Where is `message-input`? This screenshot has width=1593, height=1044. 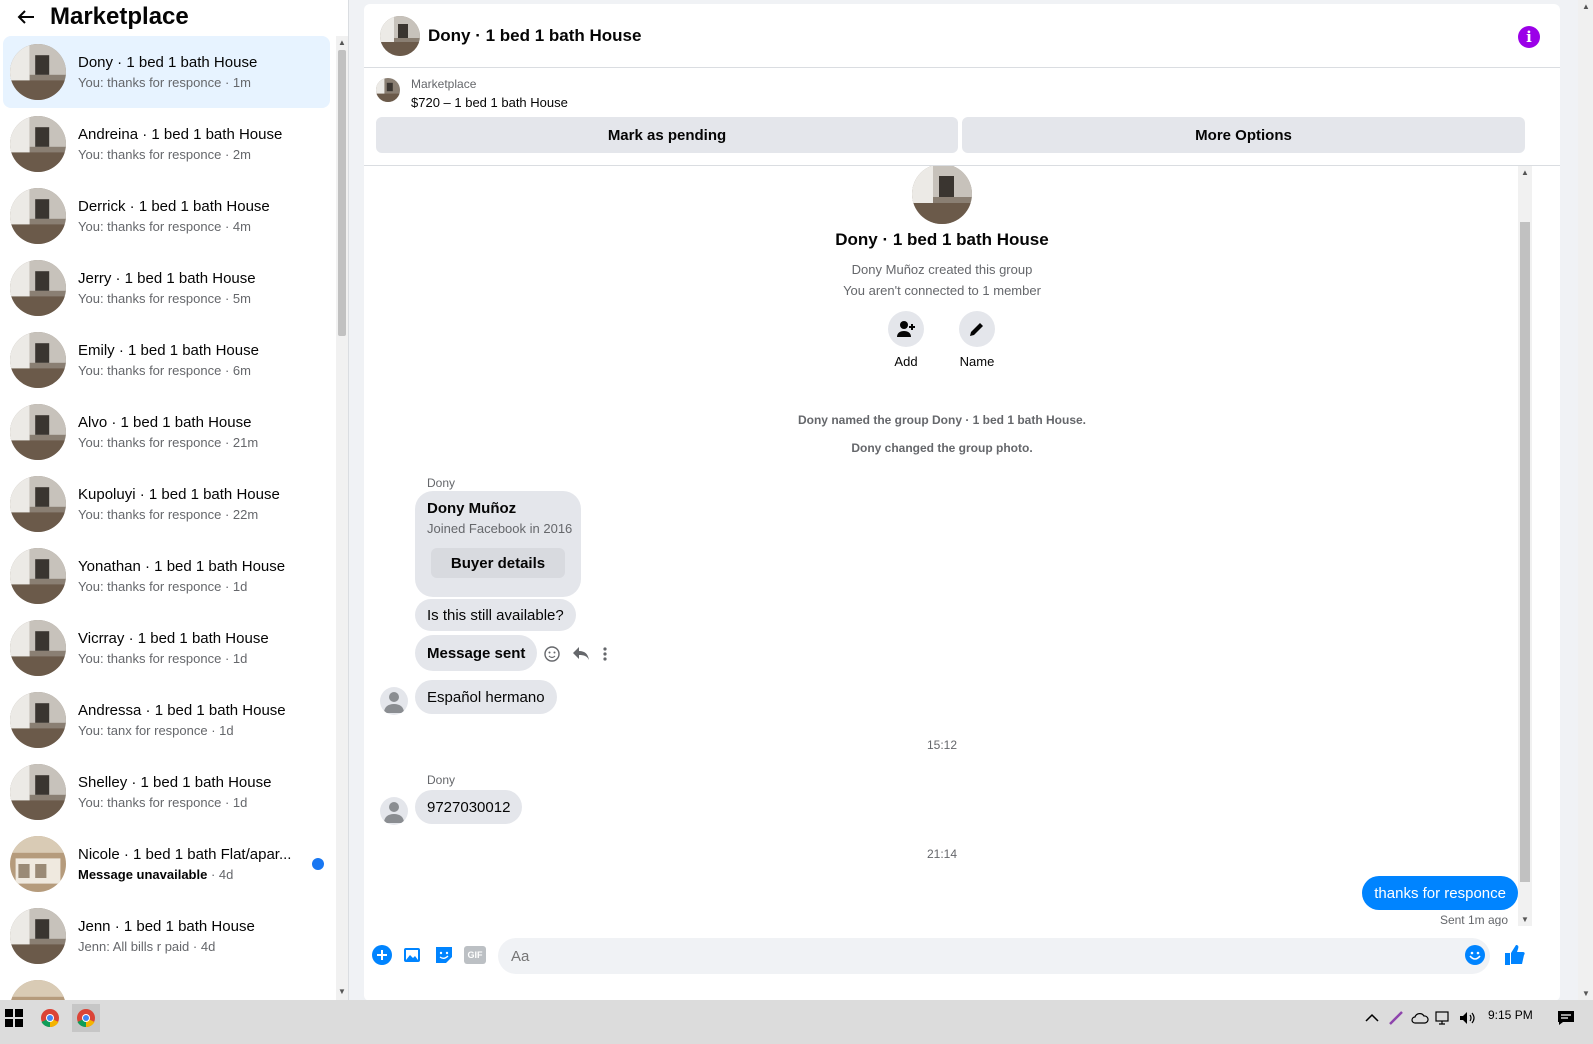
message-input is located at coordinates (961, 956).